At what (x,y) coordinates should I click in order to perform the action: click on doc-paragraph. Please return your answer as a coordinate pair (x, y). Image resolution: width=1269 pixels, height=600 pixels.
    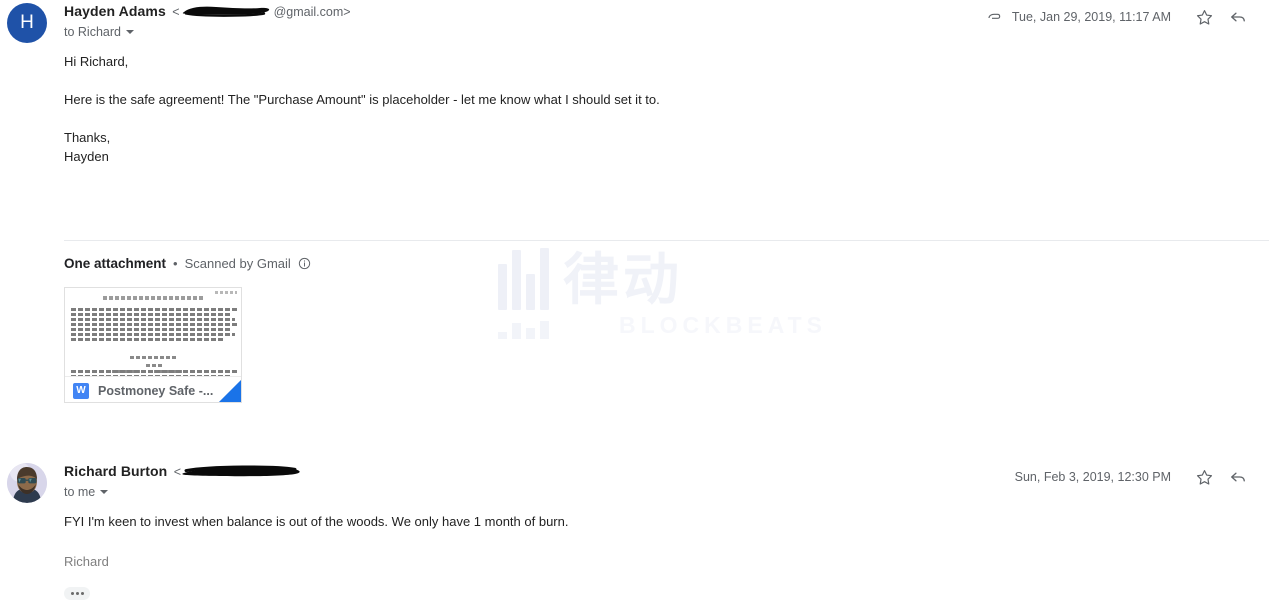
    Looking at the image, I should click on (154, 325).